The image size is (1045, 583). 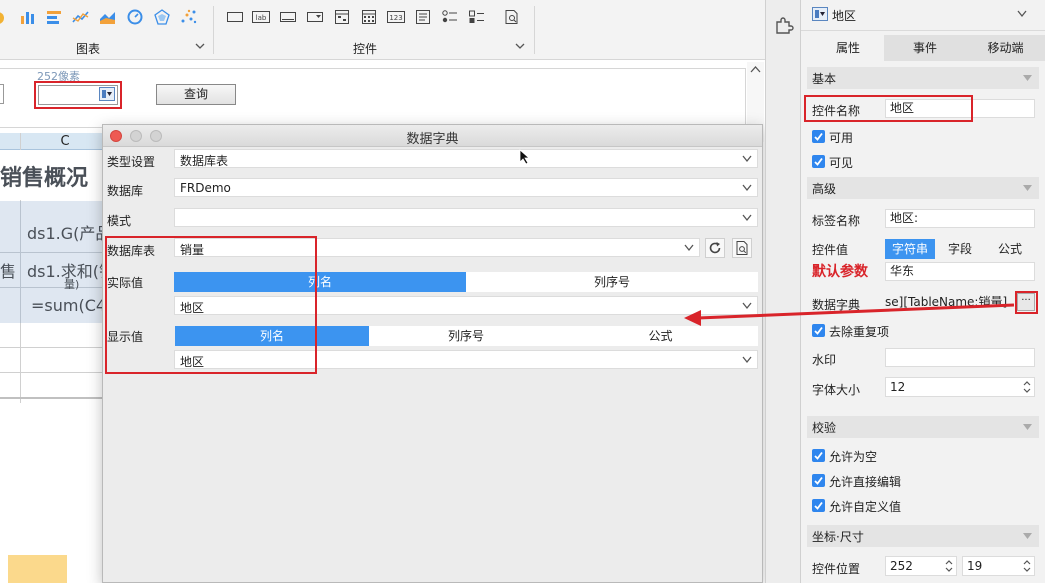 I want to click on tab-properties: 属性, so click(x=848, y=48).